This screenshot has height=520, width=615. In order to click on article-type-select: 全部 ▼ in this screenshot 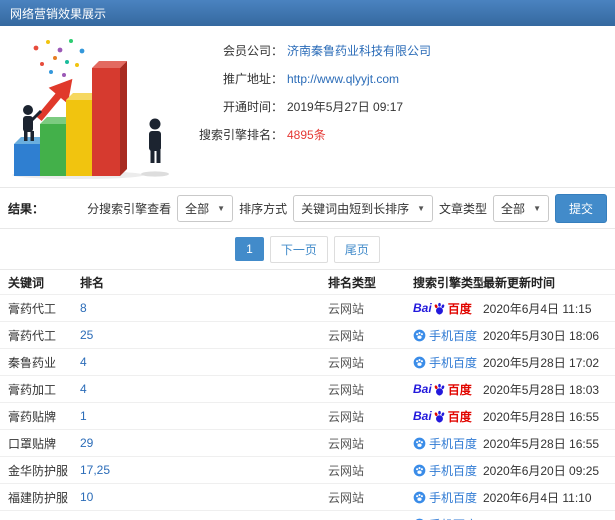, I will do `click(521, 208)`.